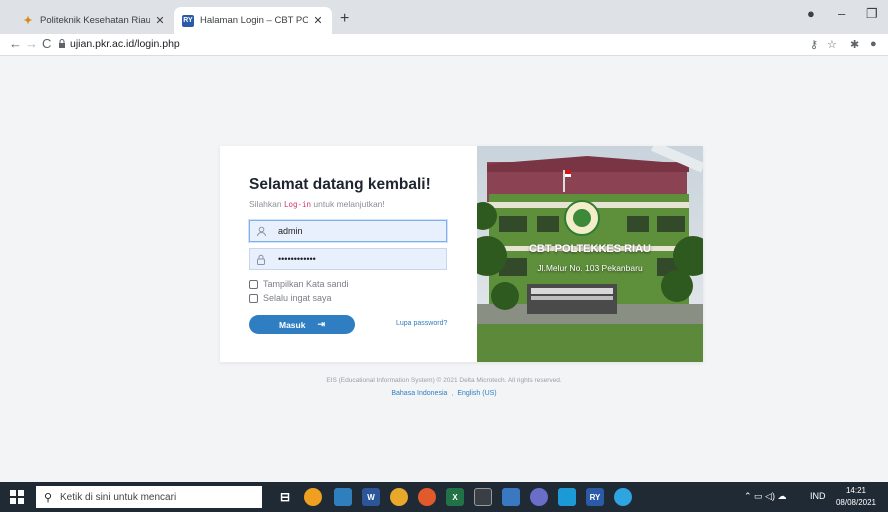  Describe the element at coordinates (623, 497) in the screenshot. I see `telegram-icon` at that location.